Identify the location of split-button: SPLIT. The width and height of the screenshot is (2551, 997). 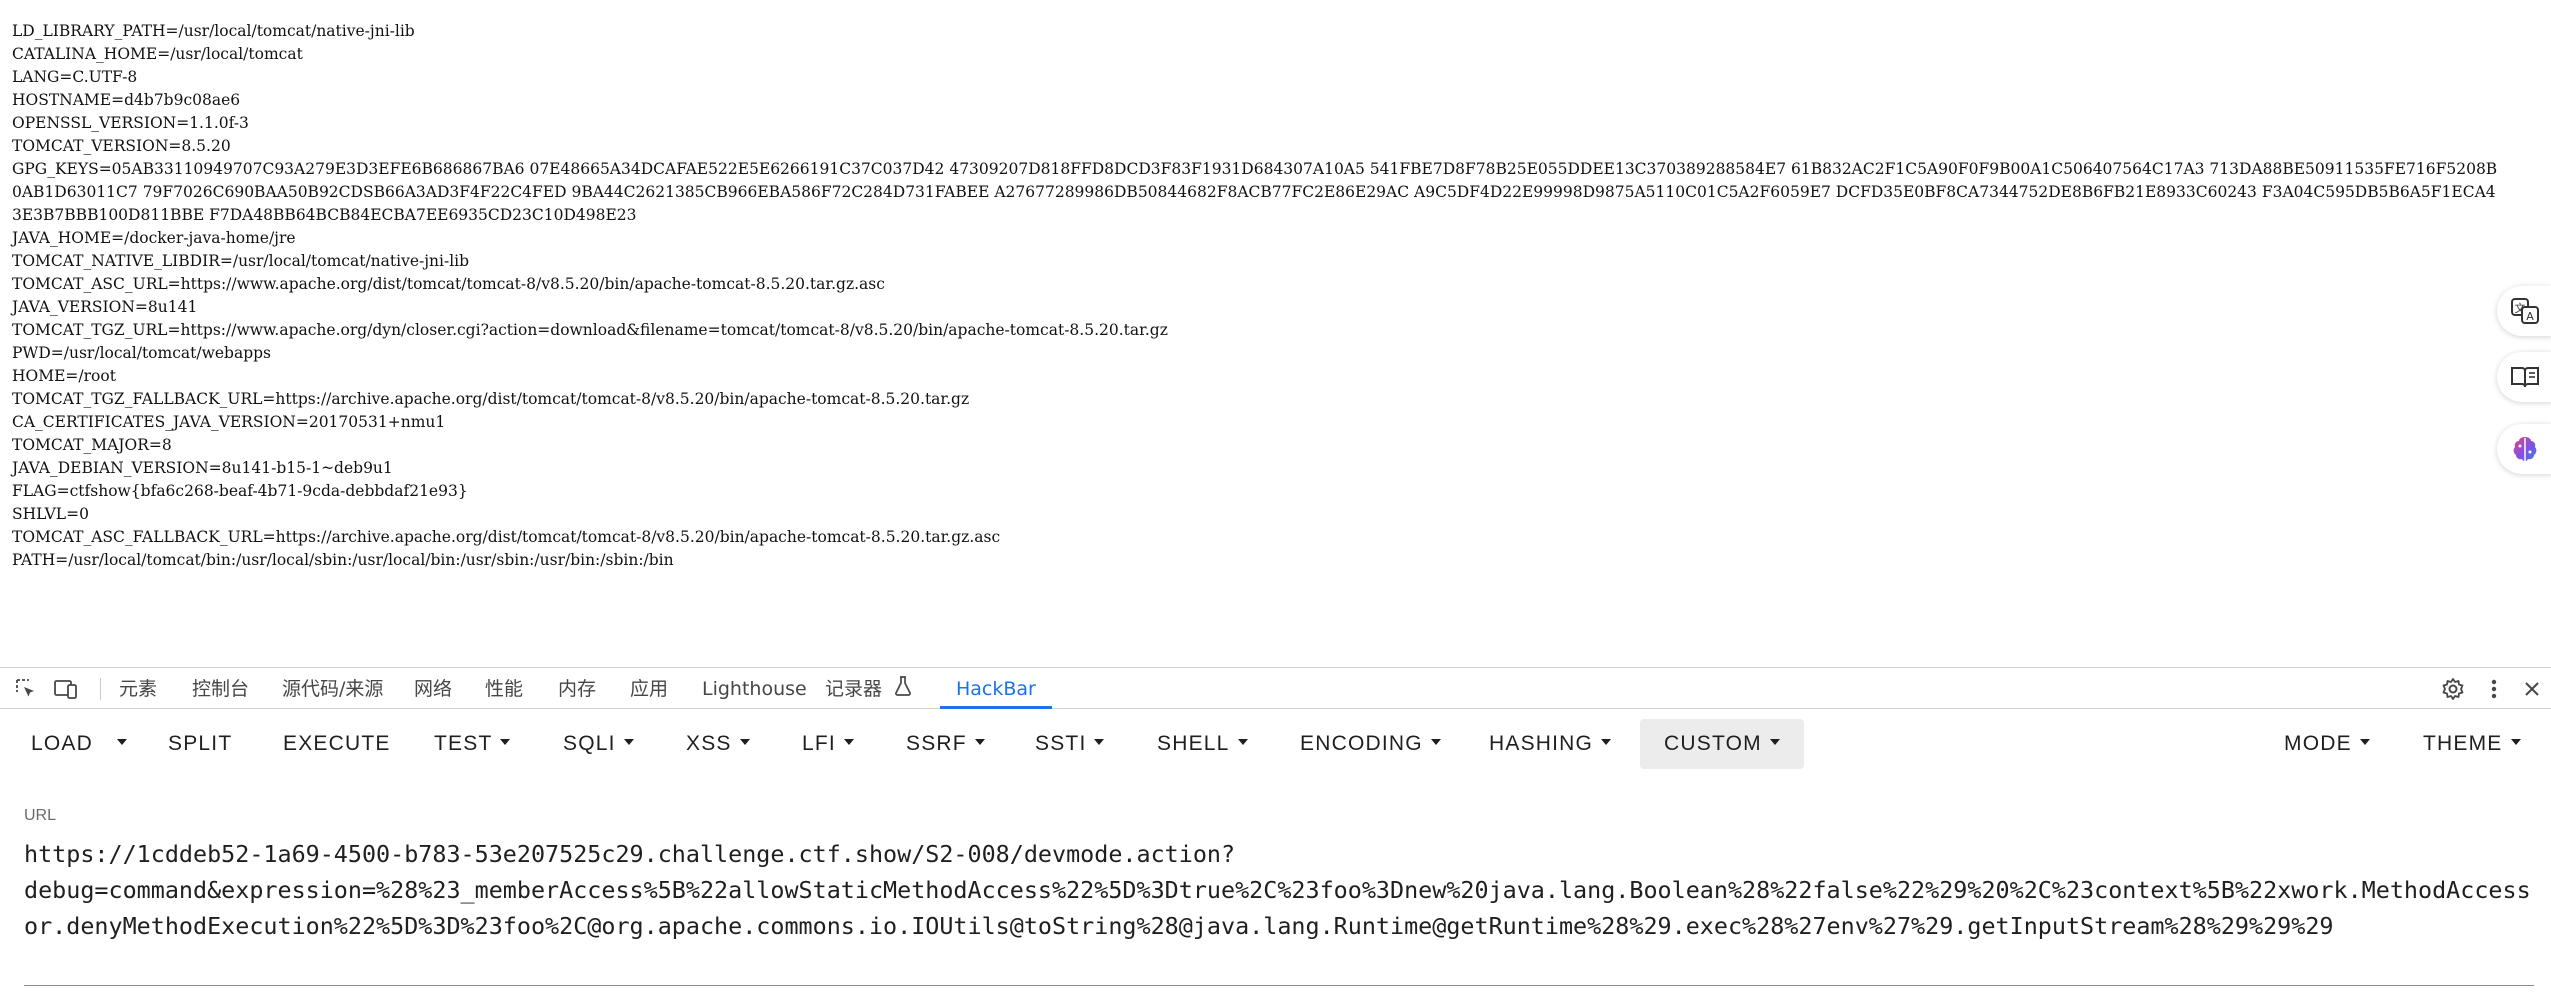
(200, 744).